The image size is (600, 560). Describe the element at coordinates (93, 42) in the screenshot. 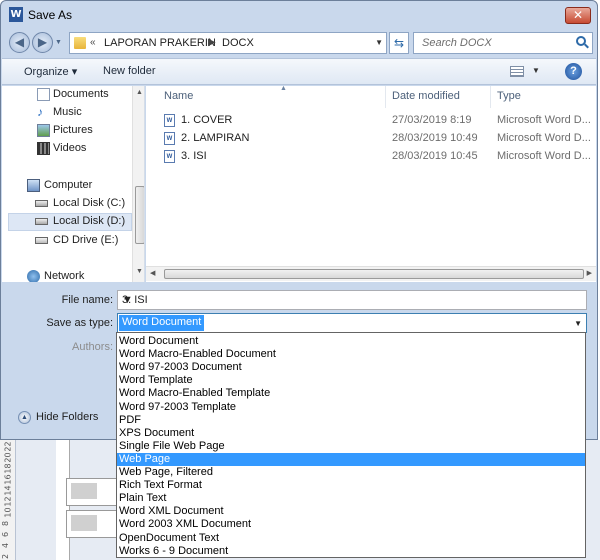

I see `breadcrumb-overflow: «` at that location.